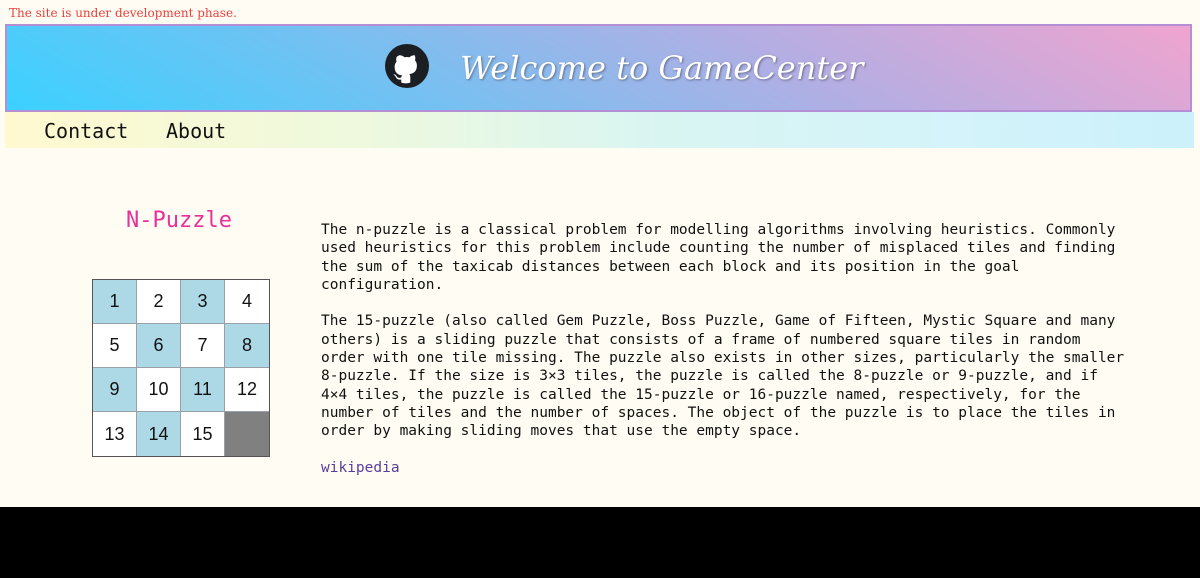 The height and width of the screenshot is (578, 1200). I want to click on puzzle-tile: 1, so click(115, 302).